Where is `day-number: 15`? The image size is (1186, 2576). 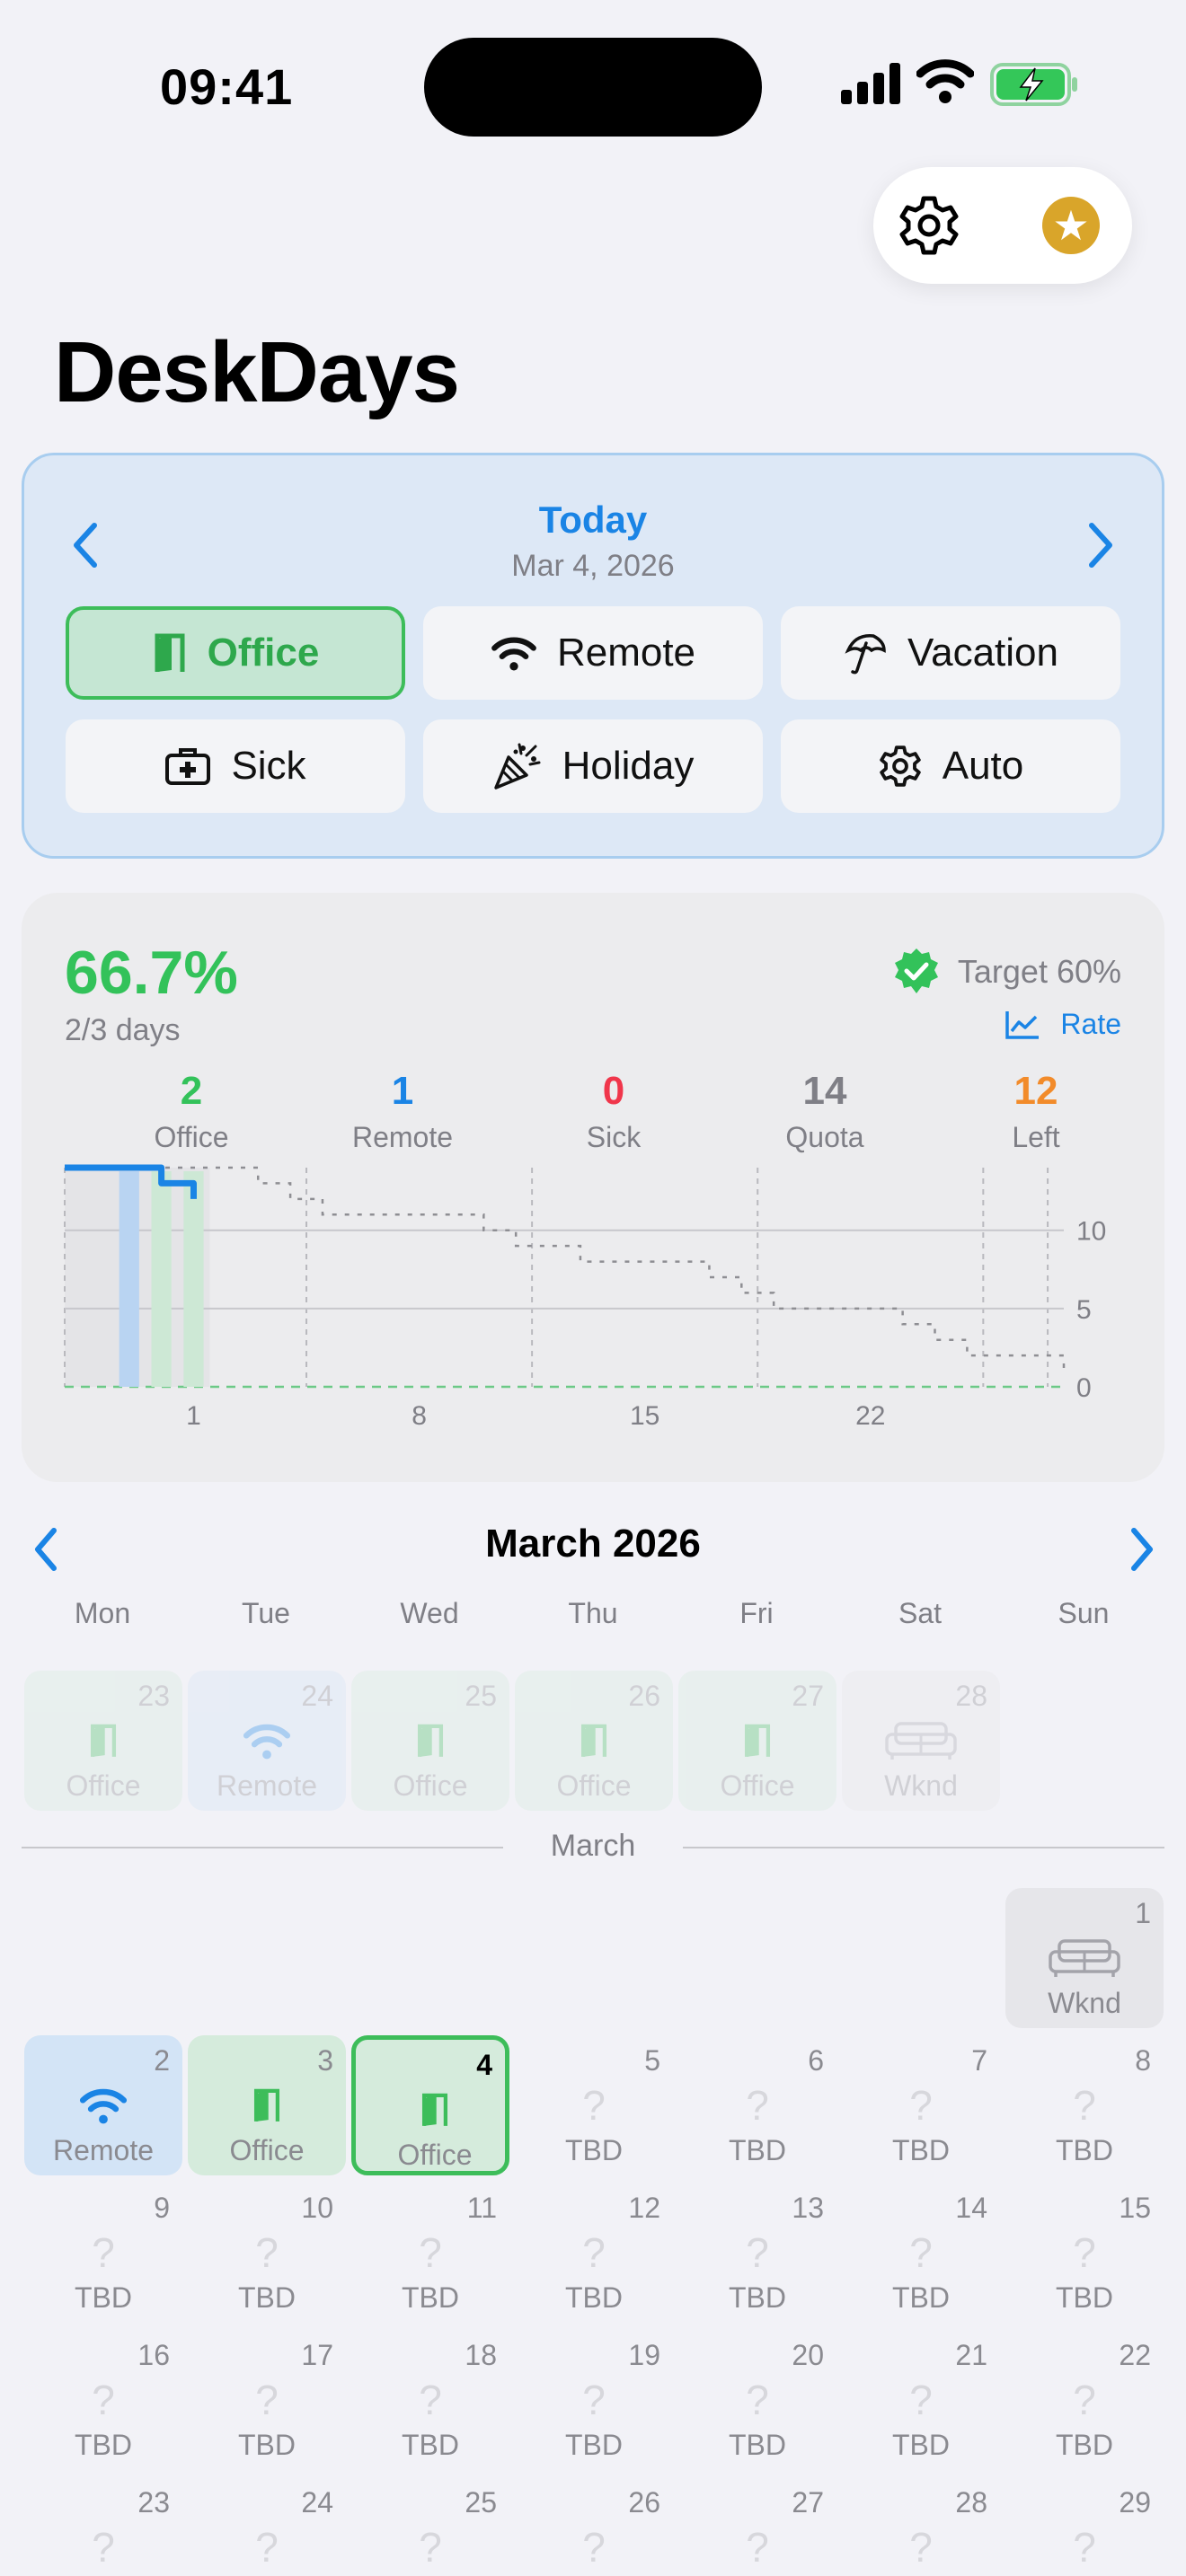 day-number: 15 is located at coordinates (1135, 2208).